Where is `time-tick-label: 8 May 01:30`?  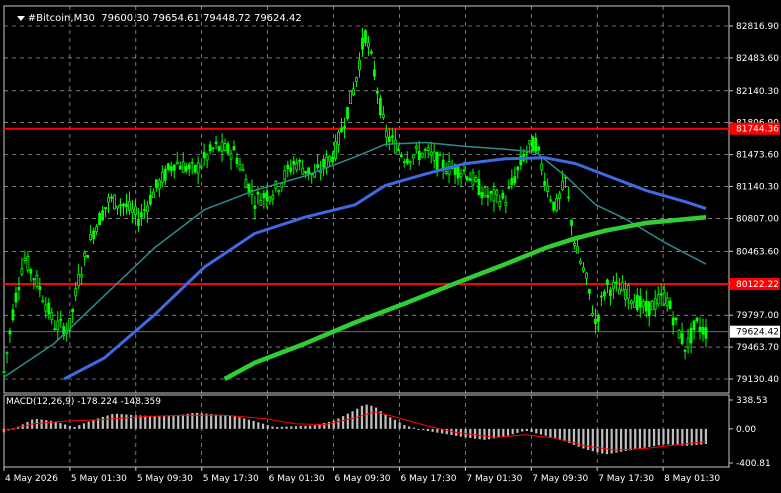
time-tick-label: 8 May 01:30 is located at coordinates (692, 479).